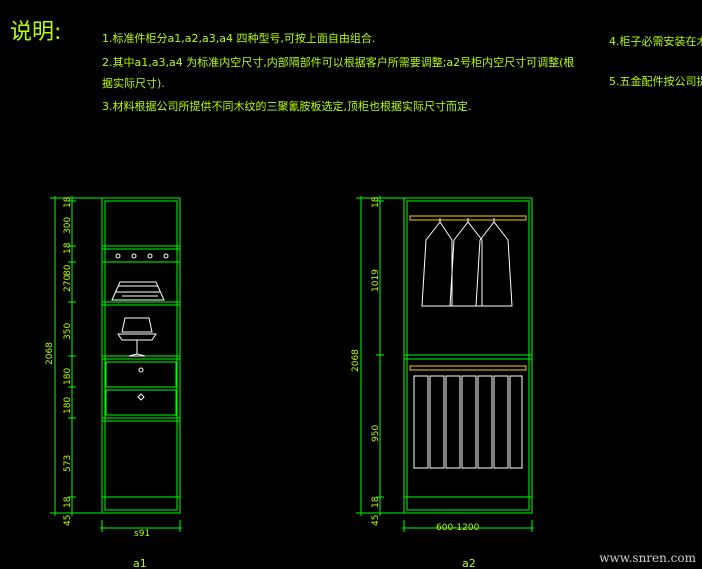 The width and height of the screenshot is (702, 569). Describe the element at coordinates (137, 337) in the screenshot. I see `hat-on-stand-icon` at that location.